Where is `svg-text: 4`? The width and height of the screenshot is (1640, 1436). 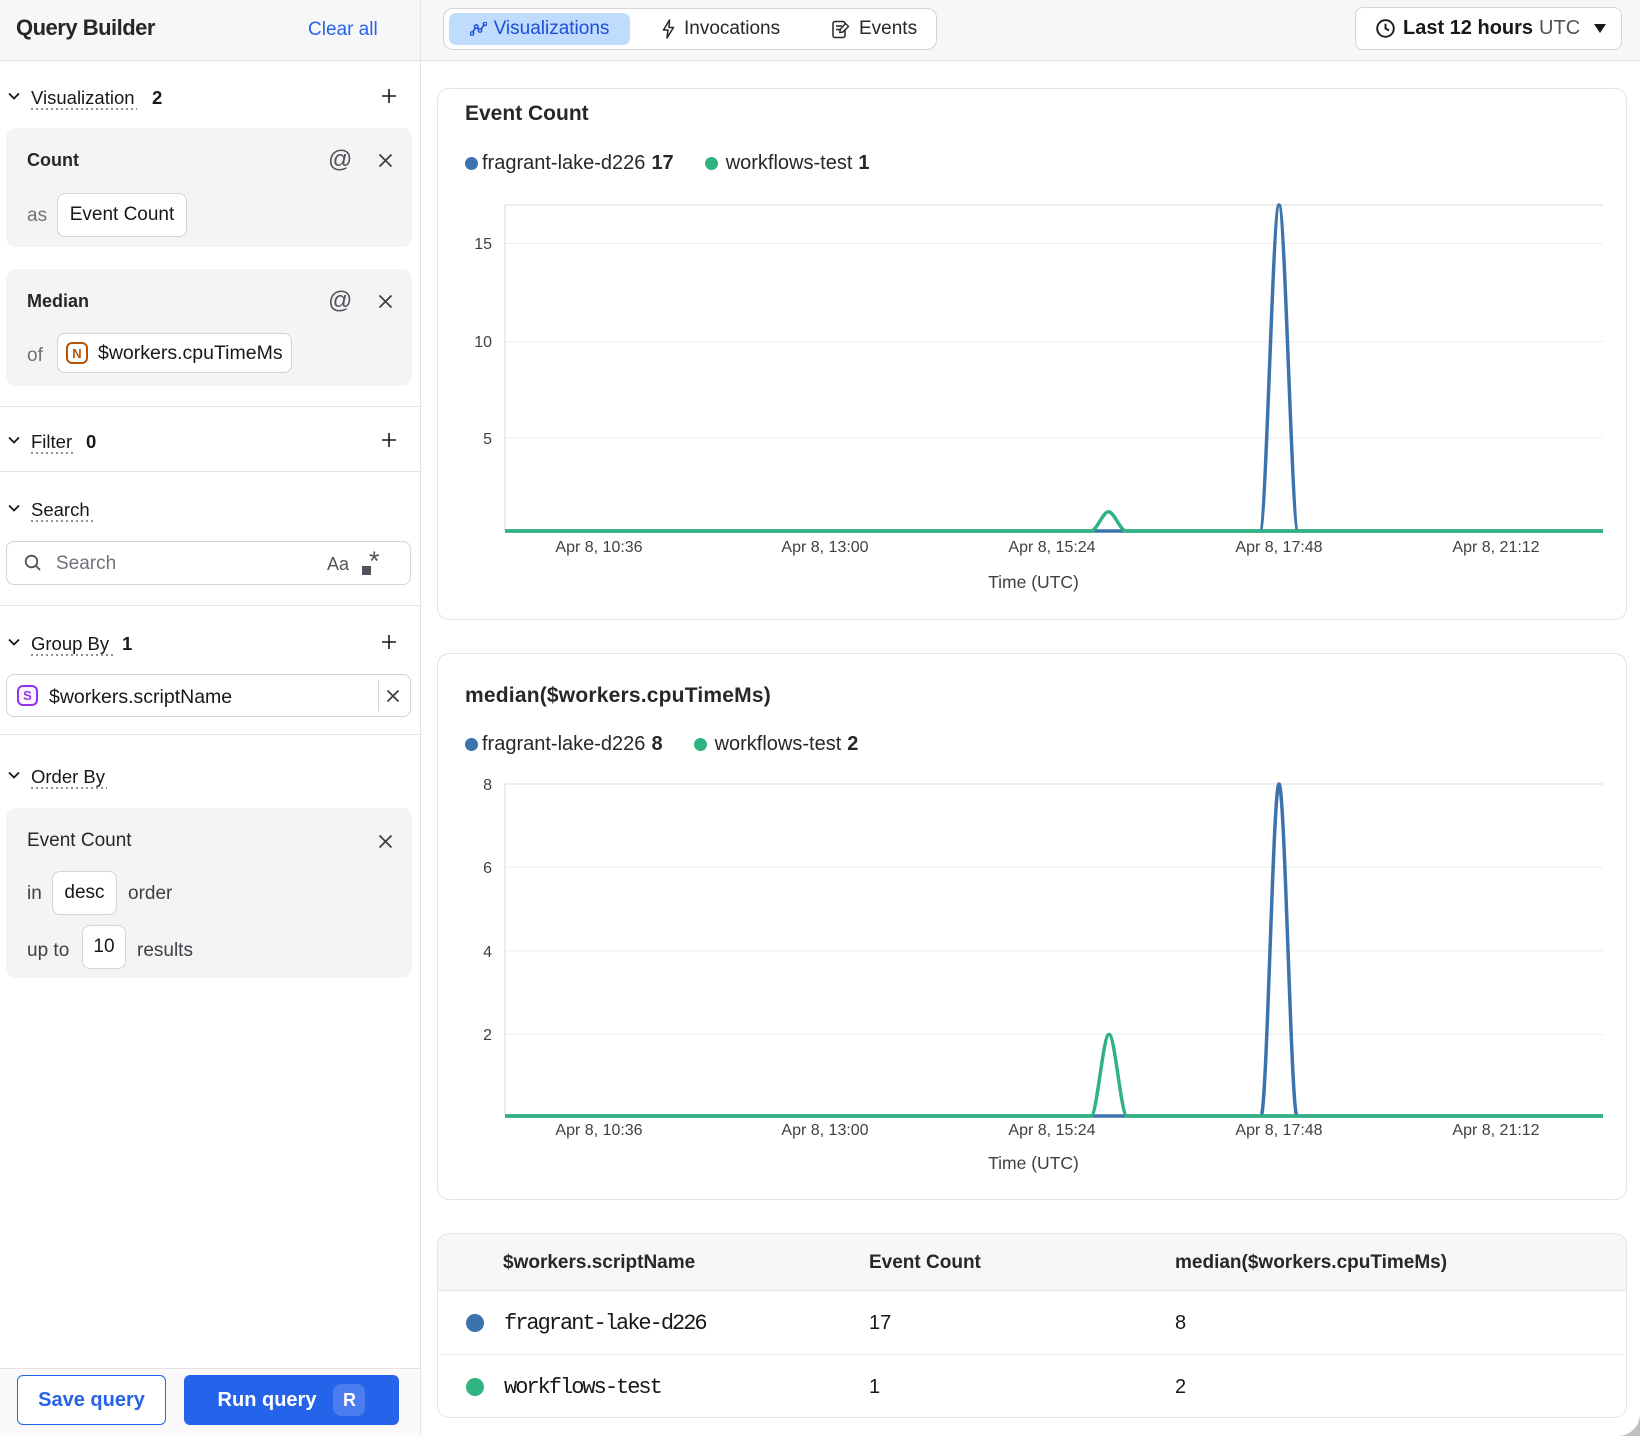
svg-text: 4 is located at coordinates (487, 952).